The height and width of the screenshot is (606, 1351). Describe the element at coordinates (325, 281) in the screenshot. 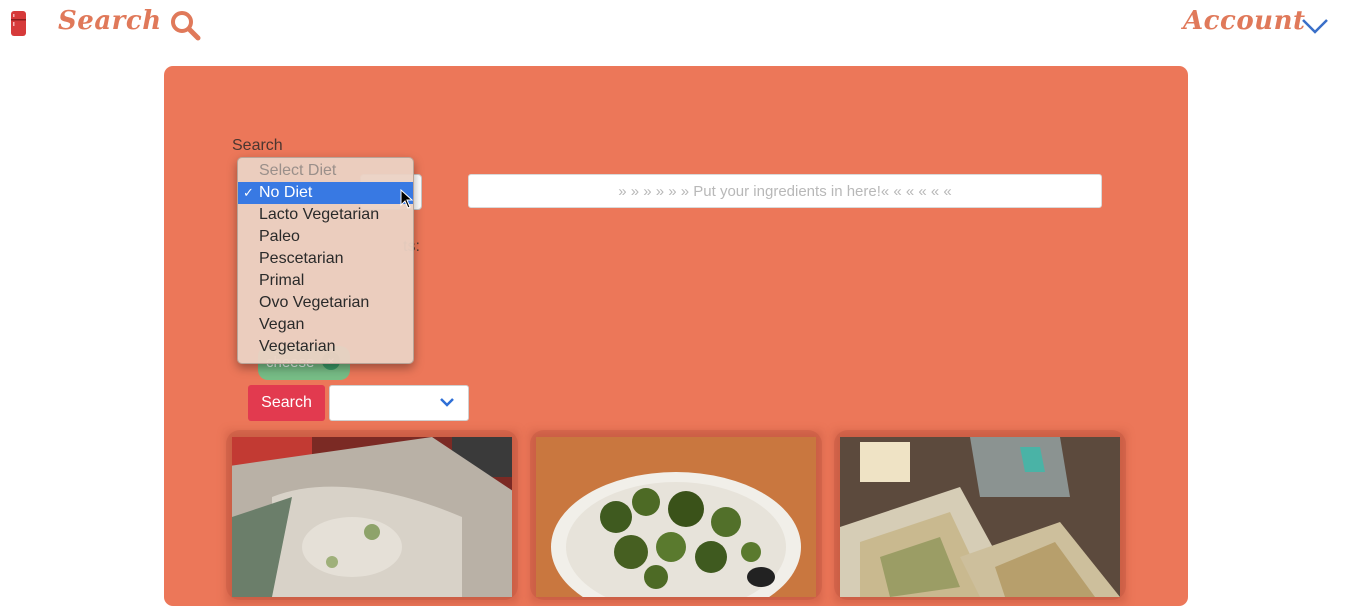

I see `diet-option: Primal` at that location.